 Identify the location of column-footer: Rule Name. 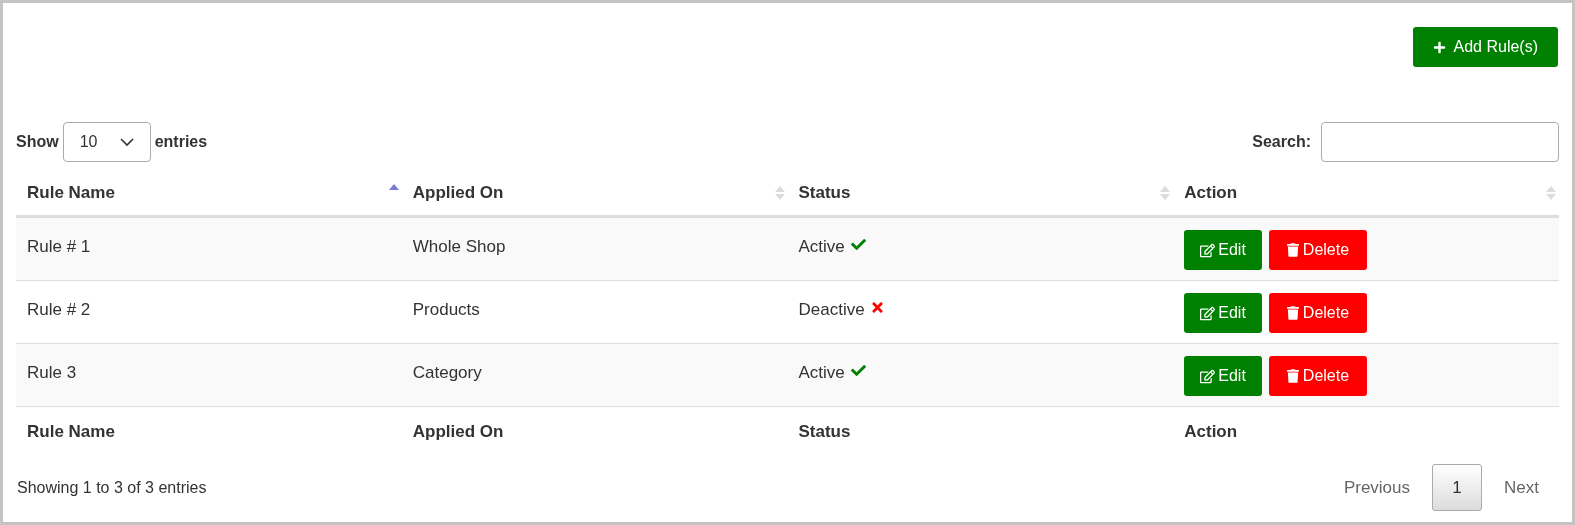
(71, 432).